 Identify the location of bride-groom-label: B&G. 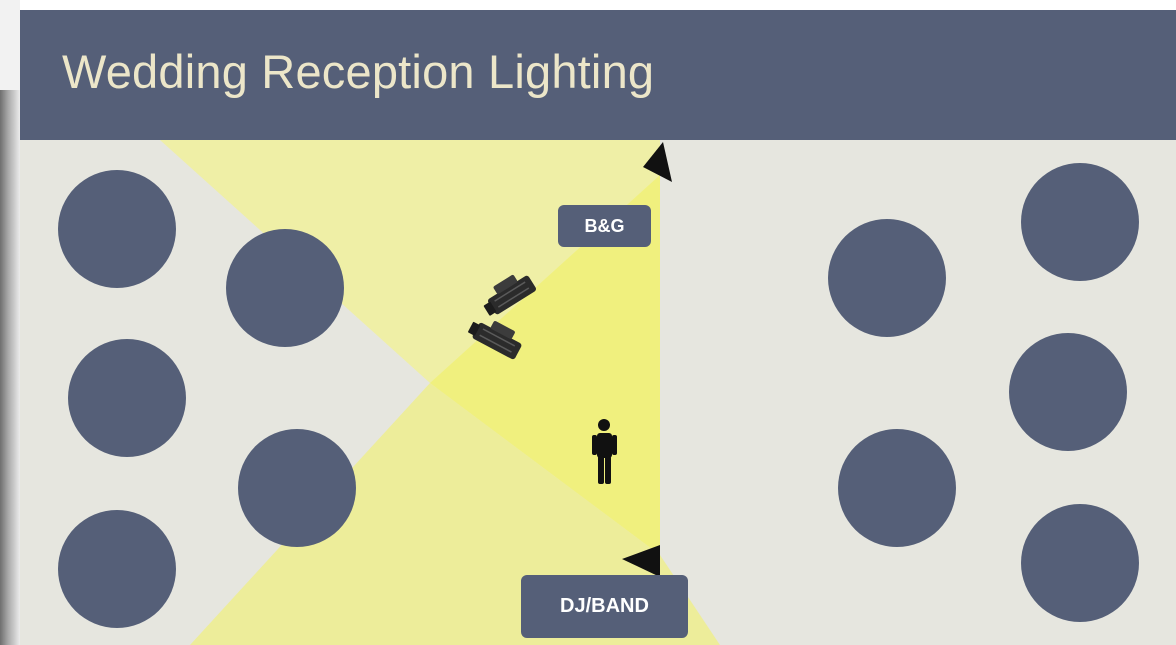
(604, 226).